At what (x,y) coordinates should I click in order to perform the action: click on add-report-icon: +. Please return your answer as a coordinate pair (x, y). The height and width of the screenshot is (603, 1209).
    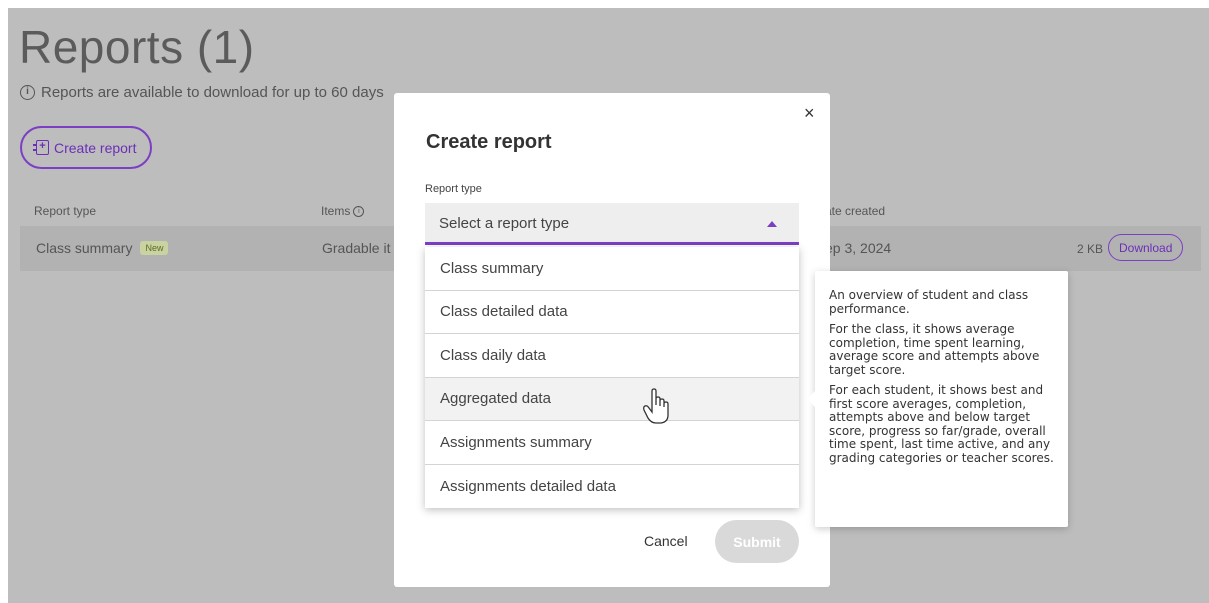
    Looking at the image, I should click on (41, 147).